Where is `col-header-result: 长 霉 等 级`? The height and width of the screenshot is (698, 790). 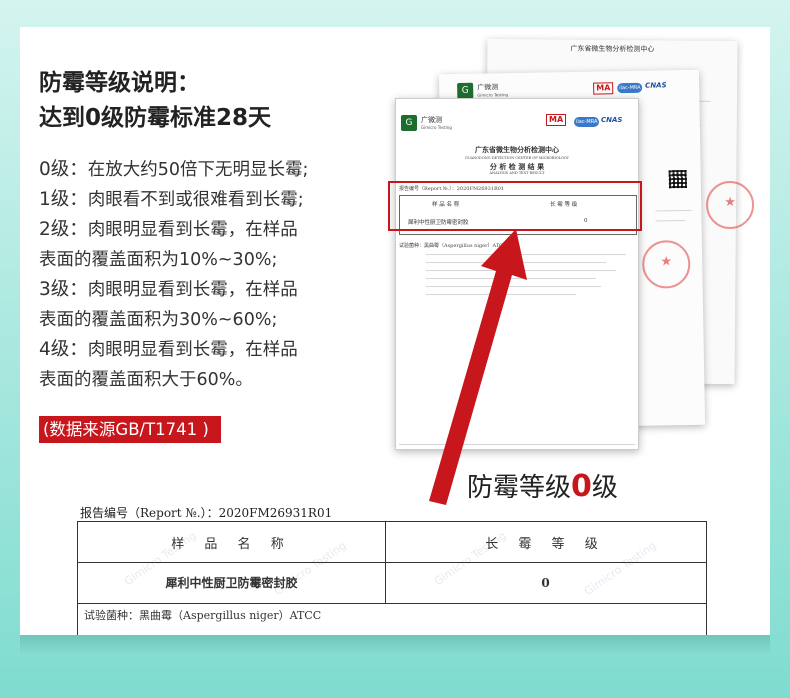
col-header-result: 长 霉 等 级 is located at coordinates (545, 544).